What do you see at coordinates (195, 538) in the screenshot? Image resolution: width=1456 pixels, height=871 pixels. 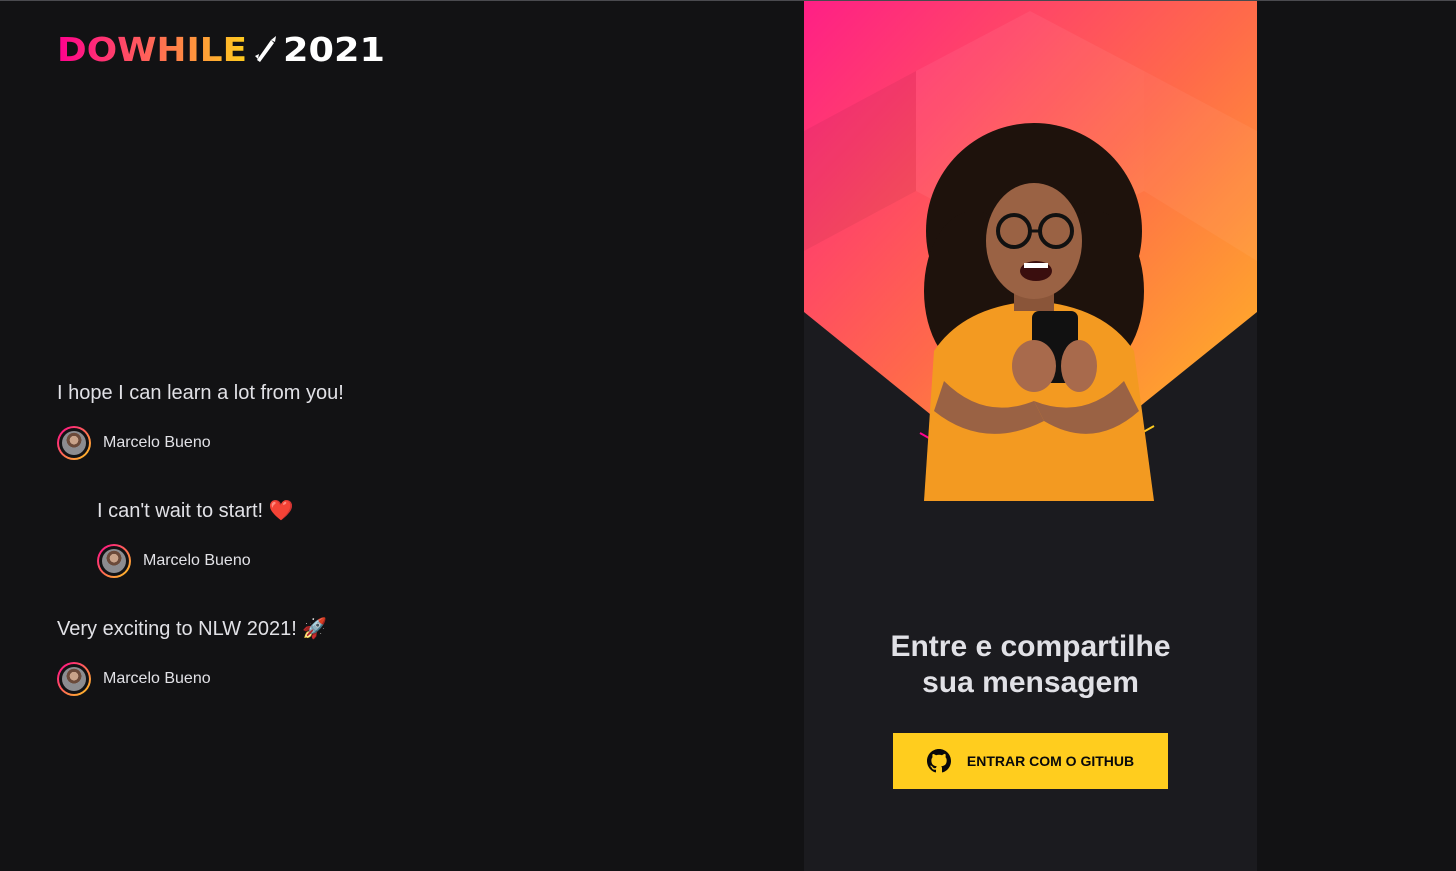 I see `message-item: I can't wait to start! ❤️ Marcelo Bueno` at bounding box center [195, 538].